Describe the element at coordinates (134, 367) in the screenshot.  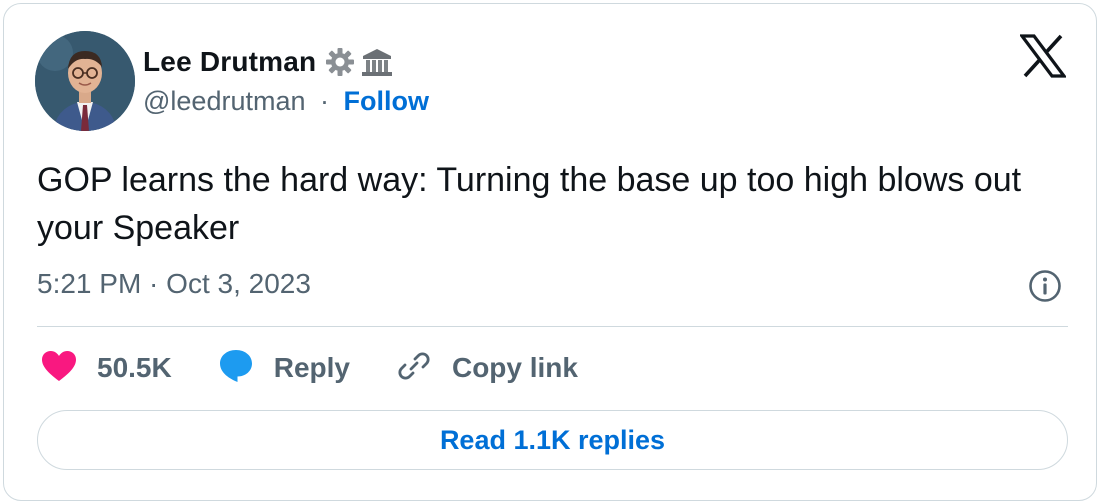
I see `like-count: 50.5K` at that location.